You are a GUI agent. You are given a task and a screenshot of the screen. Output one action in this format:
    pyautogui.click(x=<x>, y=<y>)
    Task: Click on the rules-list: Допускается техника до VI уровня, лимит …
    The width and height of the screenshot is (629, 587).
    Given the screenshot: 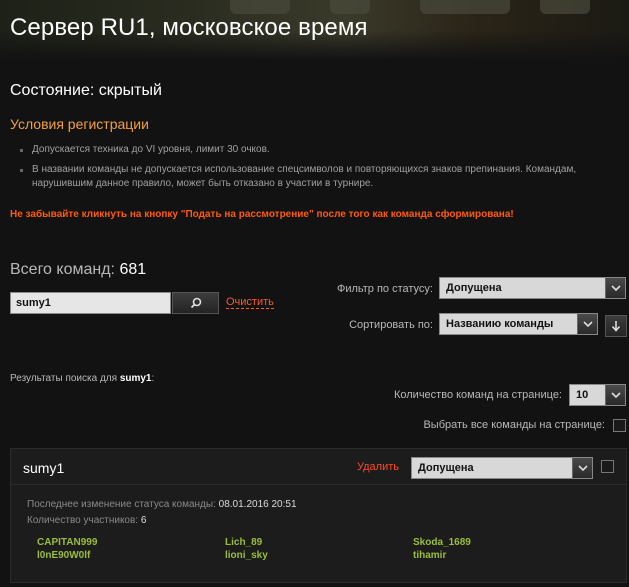 What is the action you would take?
    pyautogui.click(x=320, y=170)
    